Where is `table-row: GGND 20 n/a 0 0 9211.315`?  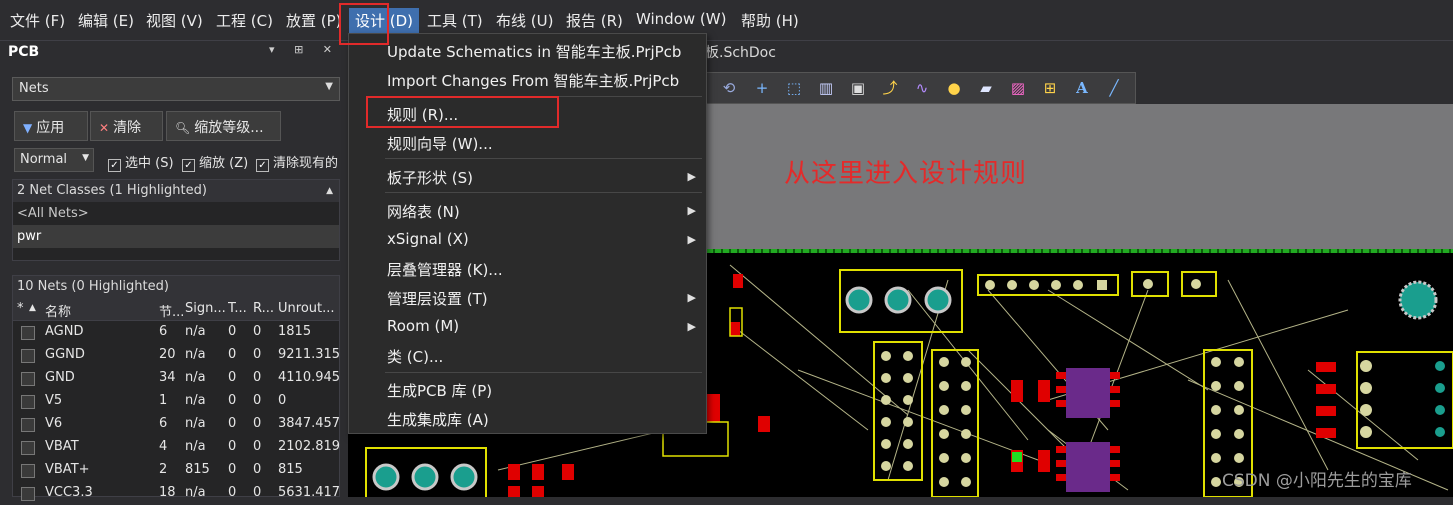 table-row: GGND 20 n/a 0 0 9211.315 is located at coordinates (176, 355).